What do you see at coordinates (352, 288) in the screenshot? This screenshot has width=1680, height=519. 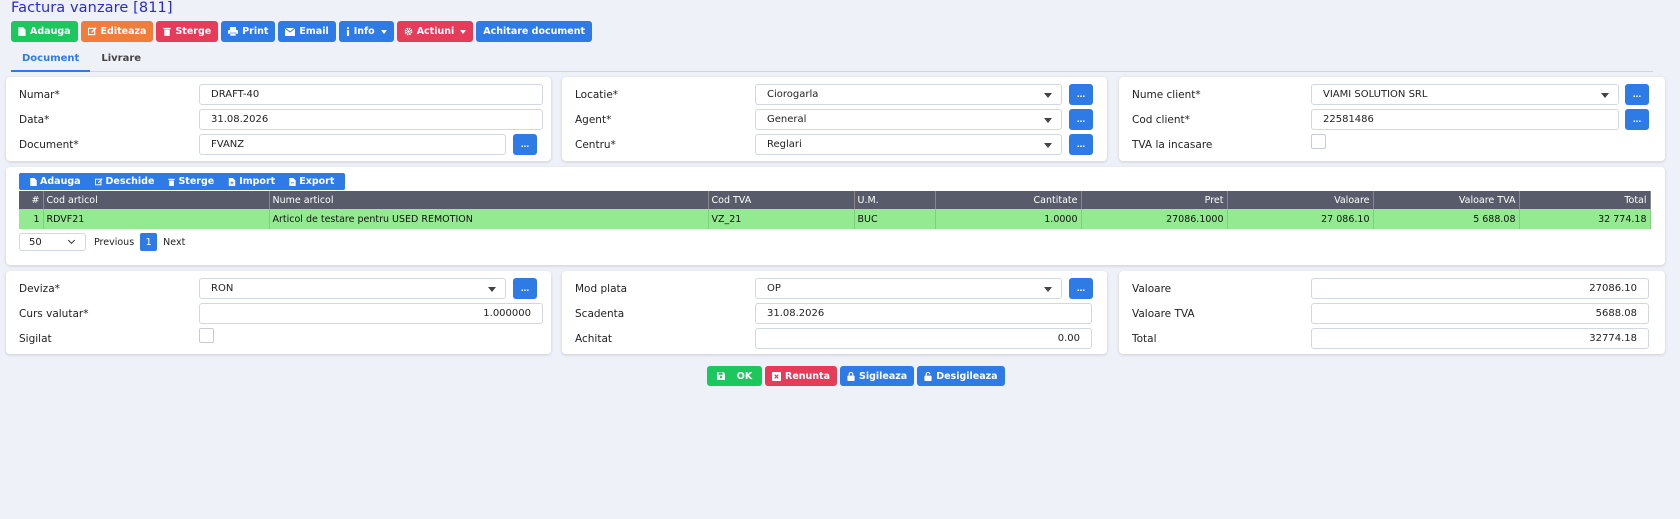 I see `deviza-select: RON` at bounding box center [352, 288].